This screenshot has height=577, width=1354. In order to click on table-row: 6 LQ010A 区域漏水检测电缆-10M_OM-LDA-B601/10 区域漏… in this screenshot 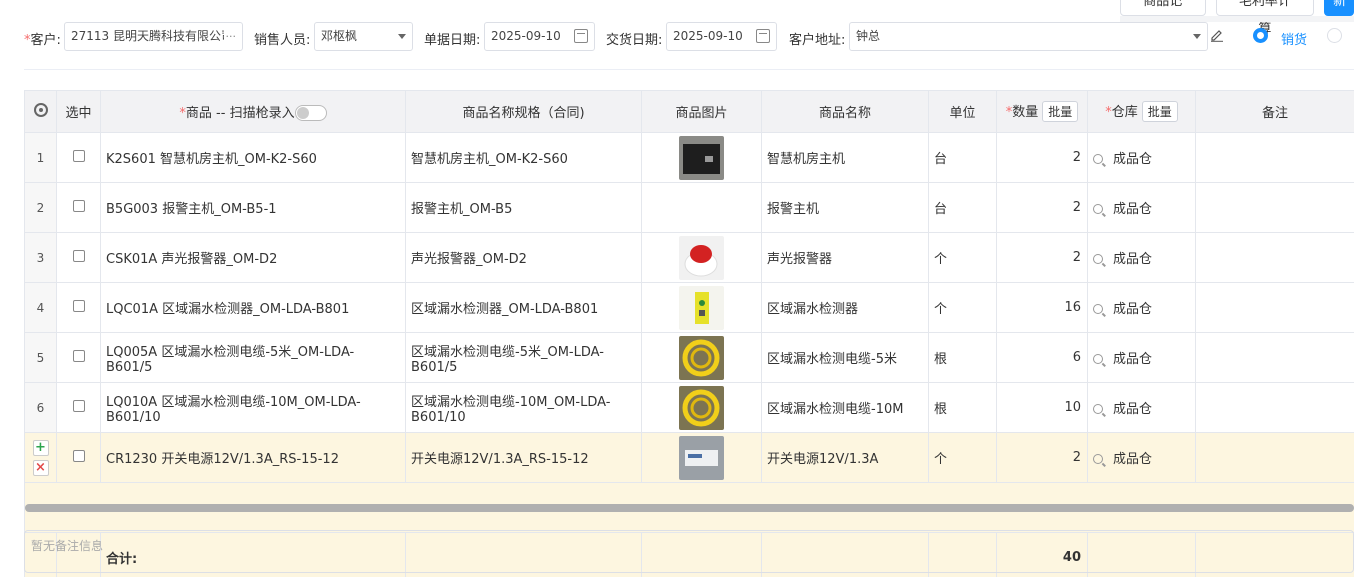, I will do `click(689, 407)`.